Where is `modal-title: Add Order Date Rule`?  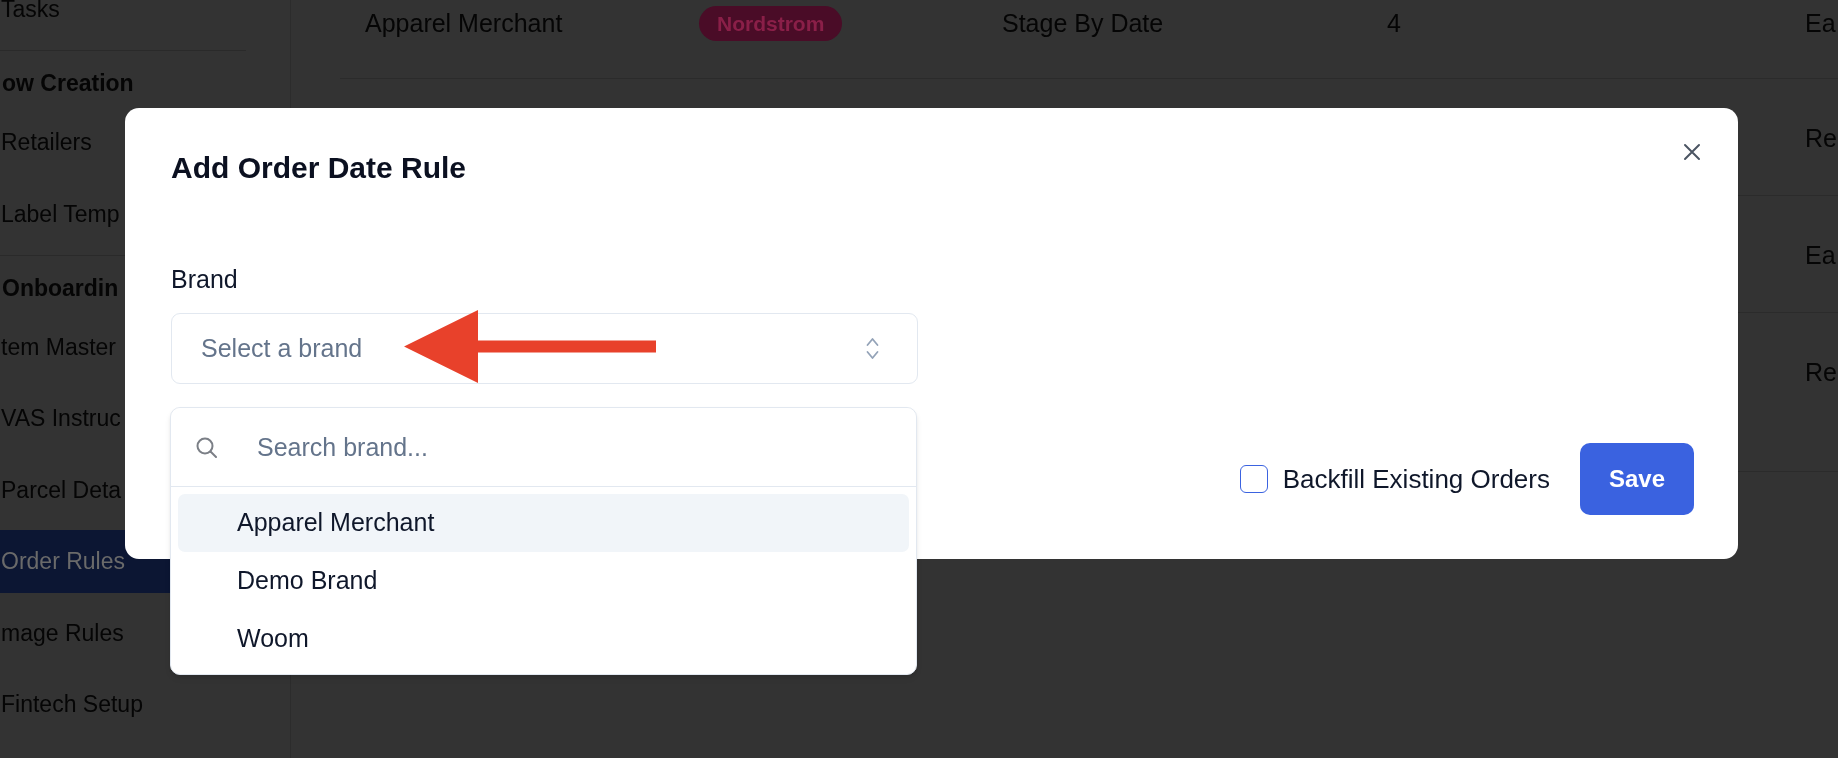
modal-title: Add Order Date Rule is located at coordinates (319, 168).